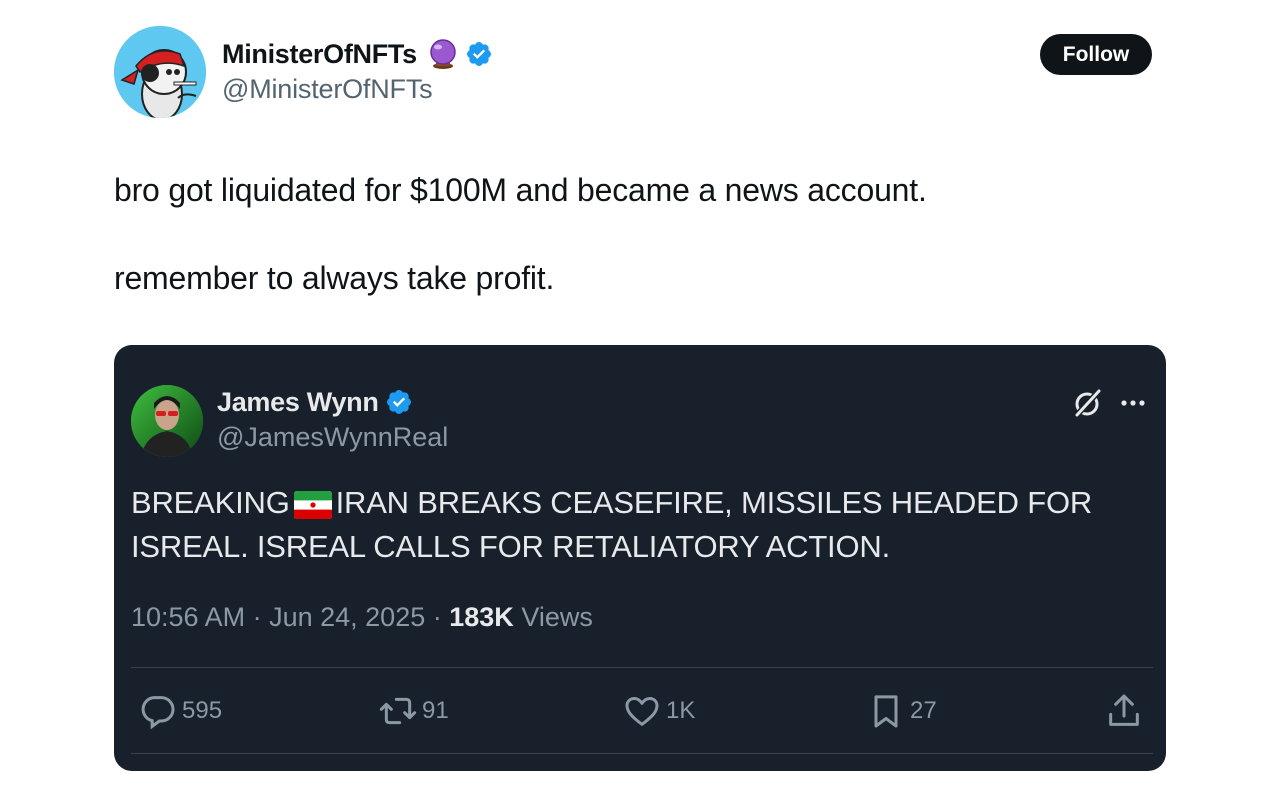 The height and width of the screenshot is (808, 1280). Describe the element at coordinates (398, 711) in the screenshot. I see `repost-icon` at that location.